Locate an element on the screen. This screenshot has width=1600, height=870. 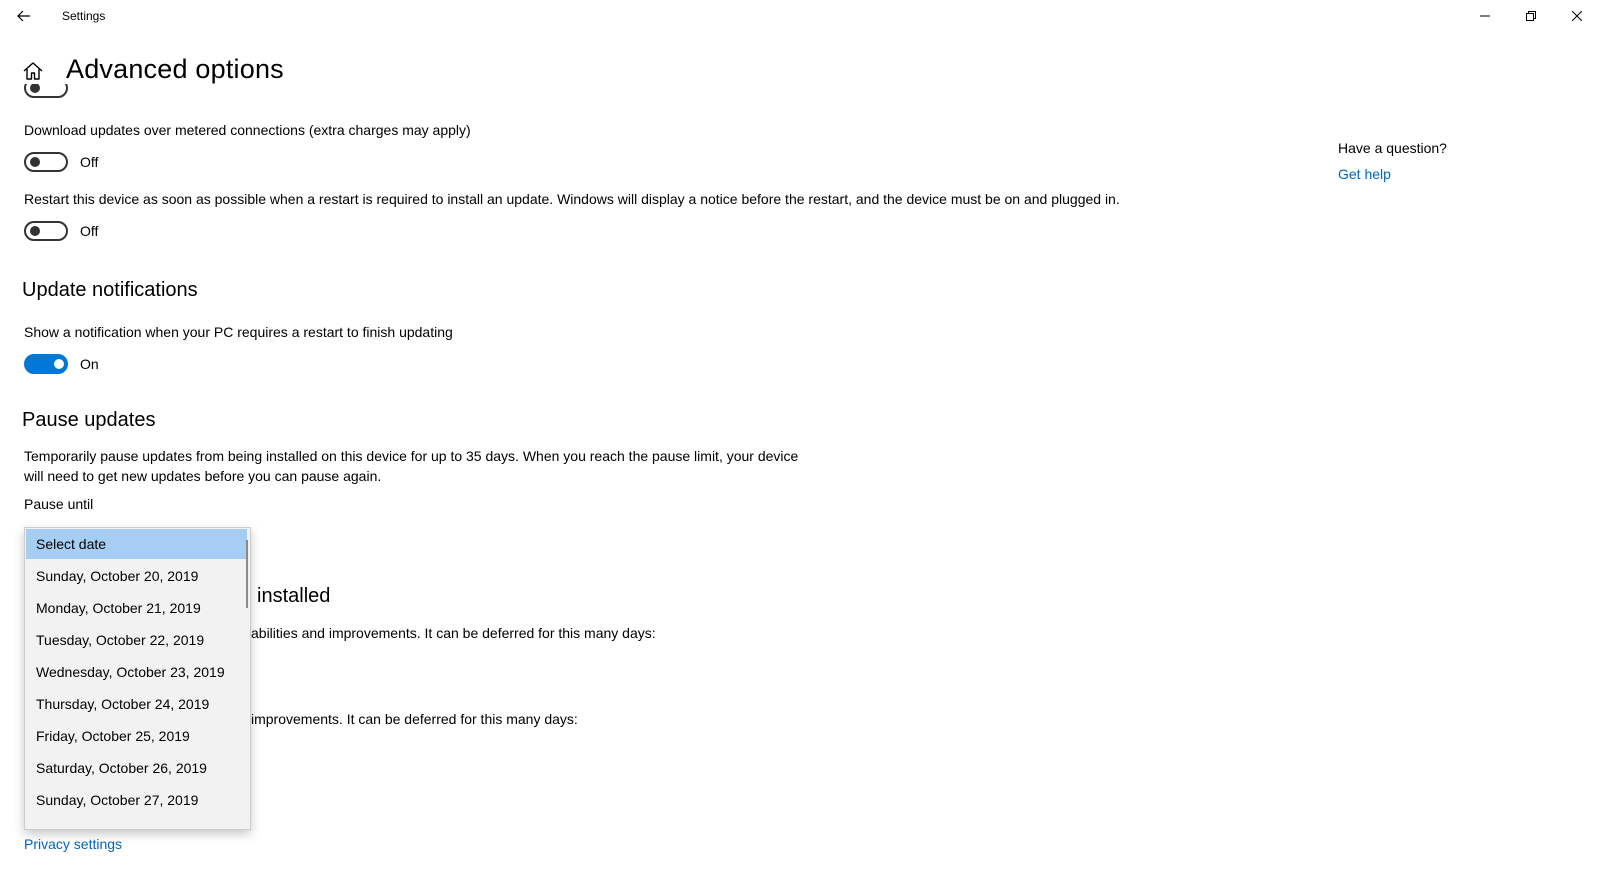
help-question: Have a question? is located at coordinates (1392, 148).